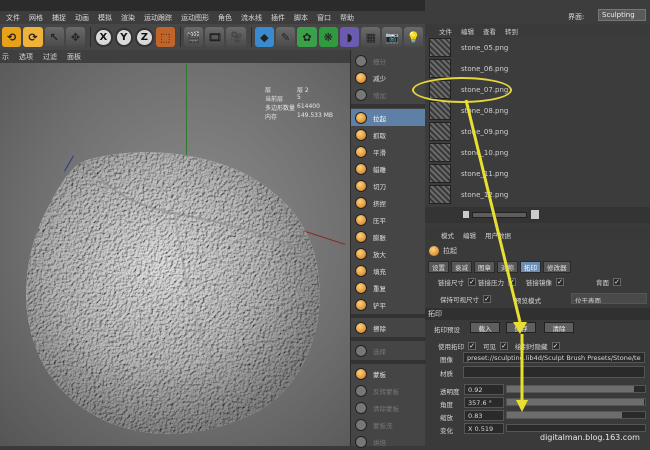 This screenshot has width=650, height=450. What do you see at coordinates (511, 31) in the screenshot?
I see `cb-menu-item: 转到` at bounding box center [511, 31].